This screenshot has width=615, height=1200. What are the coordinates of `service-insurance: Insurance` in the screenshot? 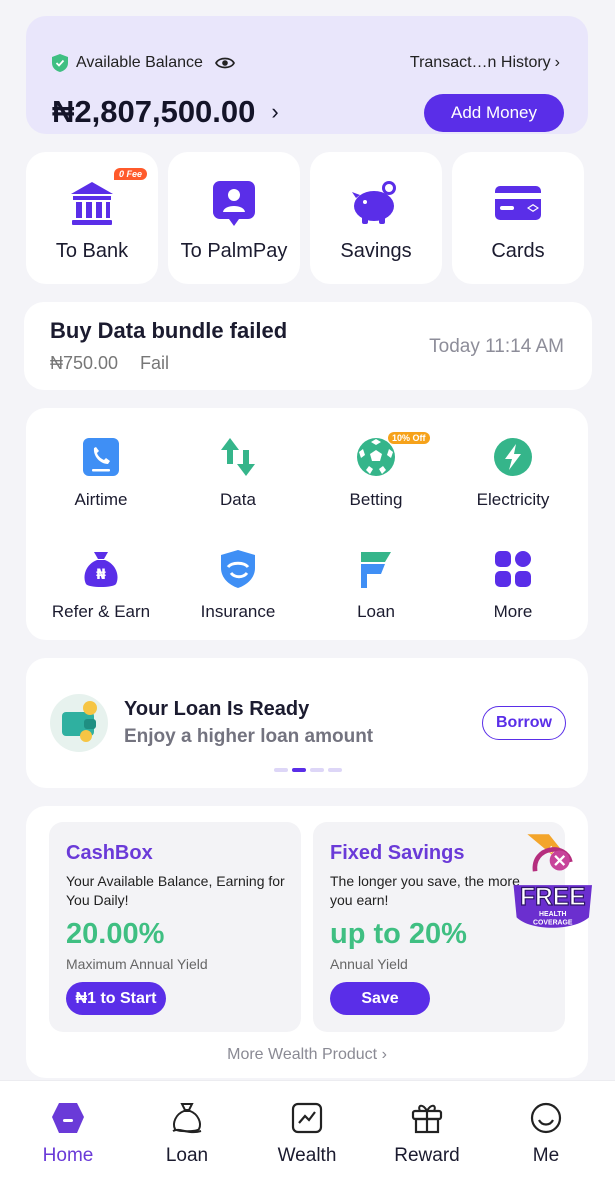 It's located at (238, 585).